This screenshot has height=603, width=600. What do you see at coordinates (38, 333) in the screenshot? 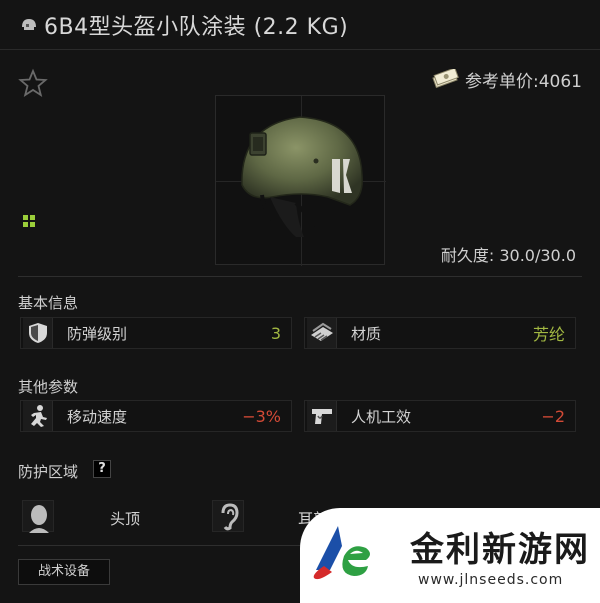
I see `shield-icon` at bounding box center [38, 333].